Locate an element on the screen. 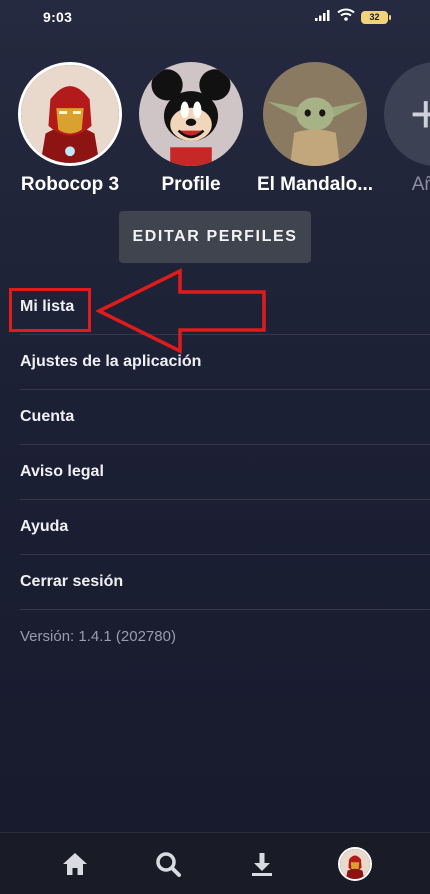 This screenshot has height=894, width=430. home-icon is located at coordinates (74, 863).